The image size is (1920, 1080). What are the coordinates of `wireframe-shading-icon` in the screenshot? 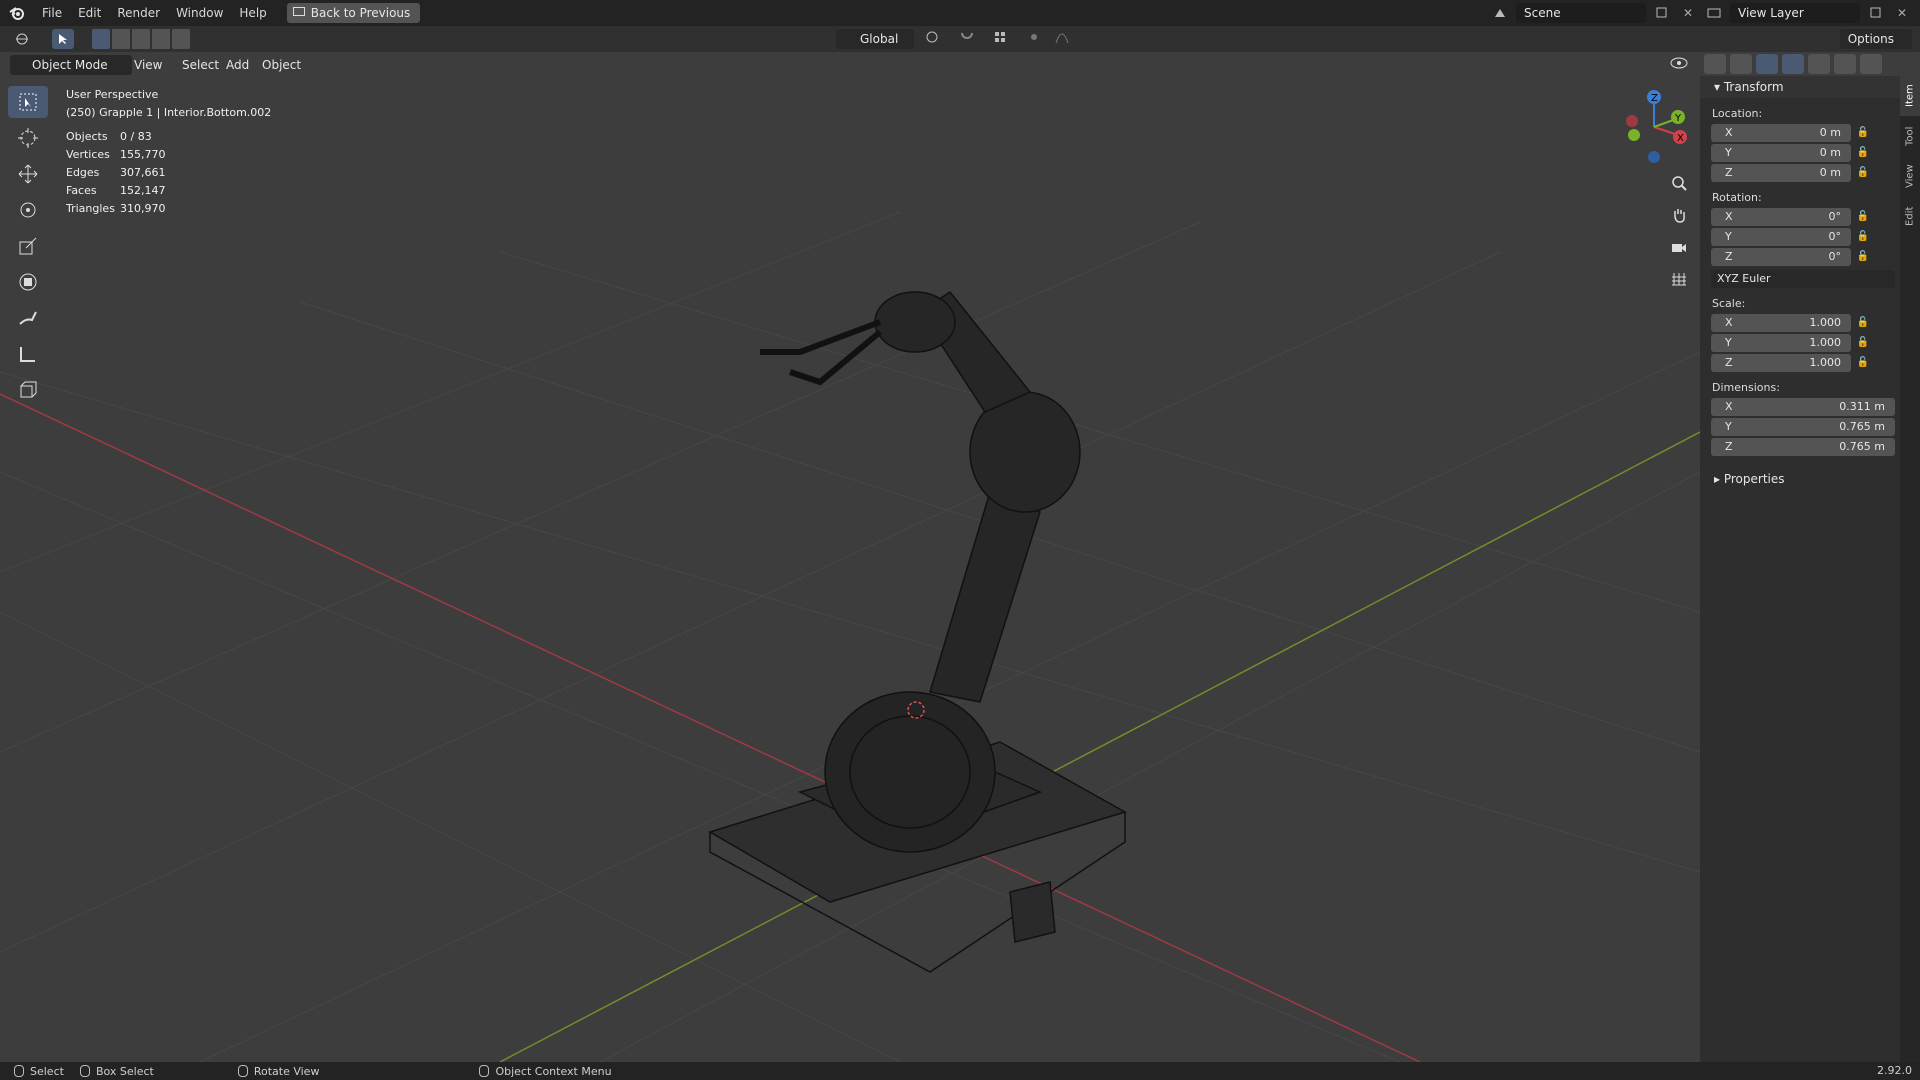 It's located at (1793, 64).